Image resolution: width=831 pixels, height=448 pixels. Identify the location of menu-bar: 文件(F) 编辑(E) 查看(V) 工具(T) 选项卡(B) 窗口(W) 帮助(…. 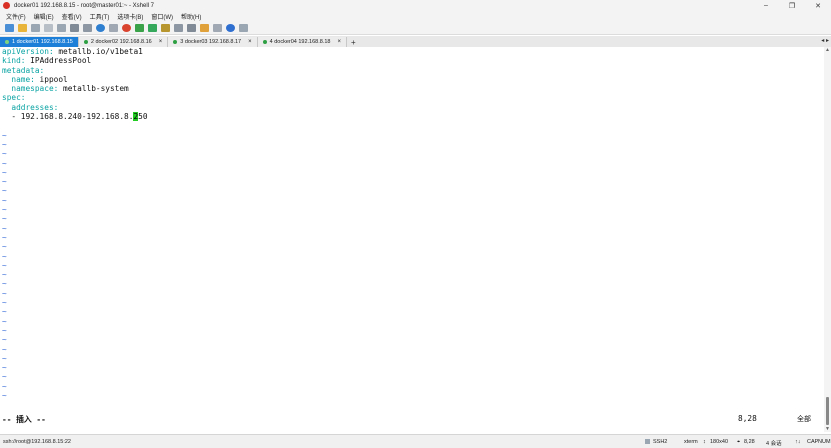
(415, 16).